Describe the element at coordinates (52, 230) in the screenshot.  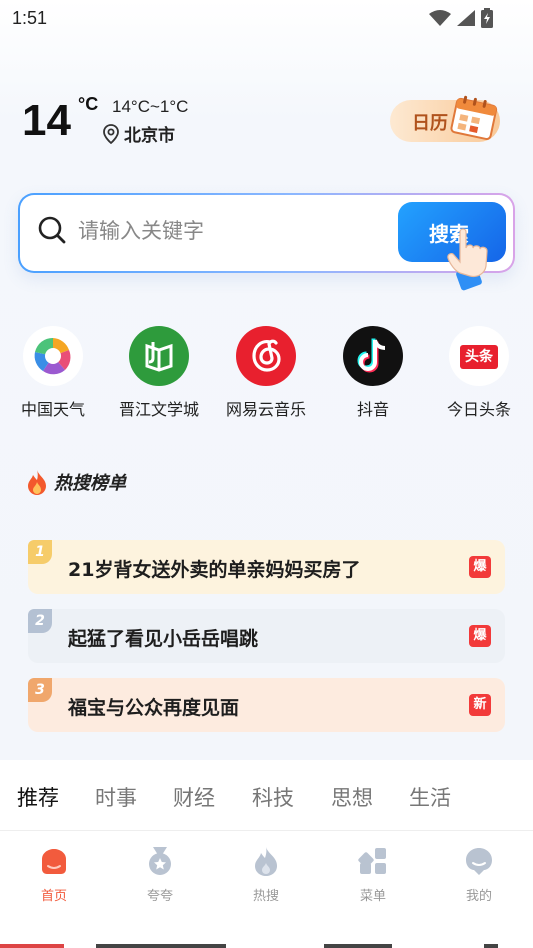
I see `search-icon` at that location.